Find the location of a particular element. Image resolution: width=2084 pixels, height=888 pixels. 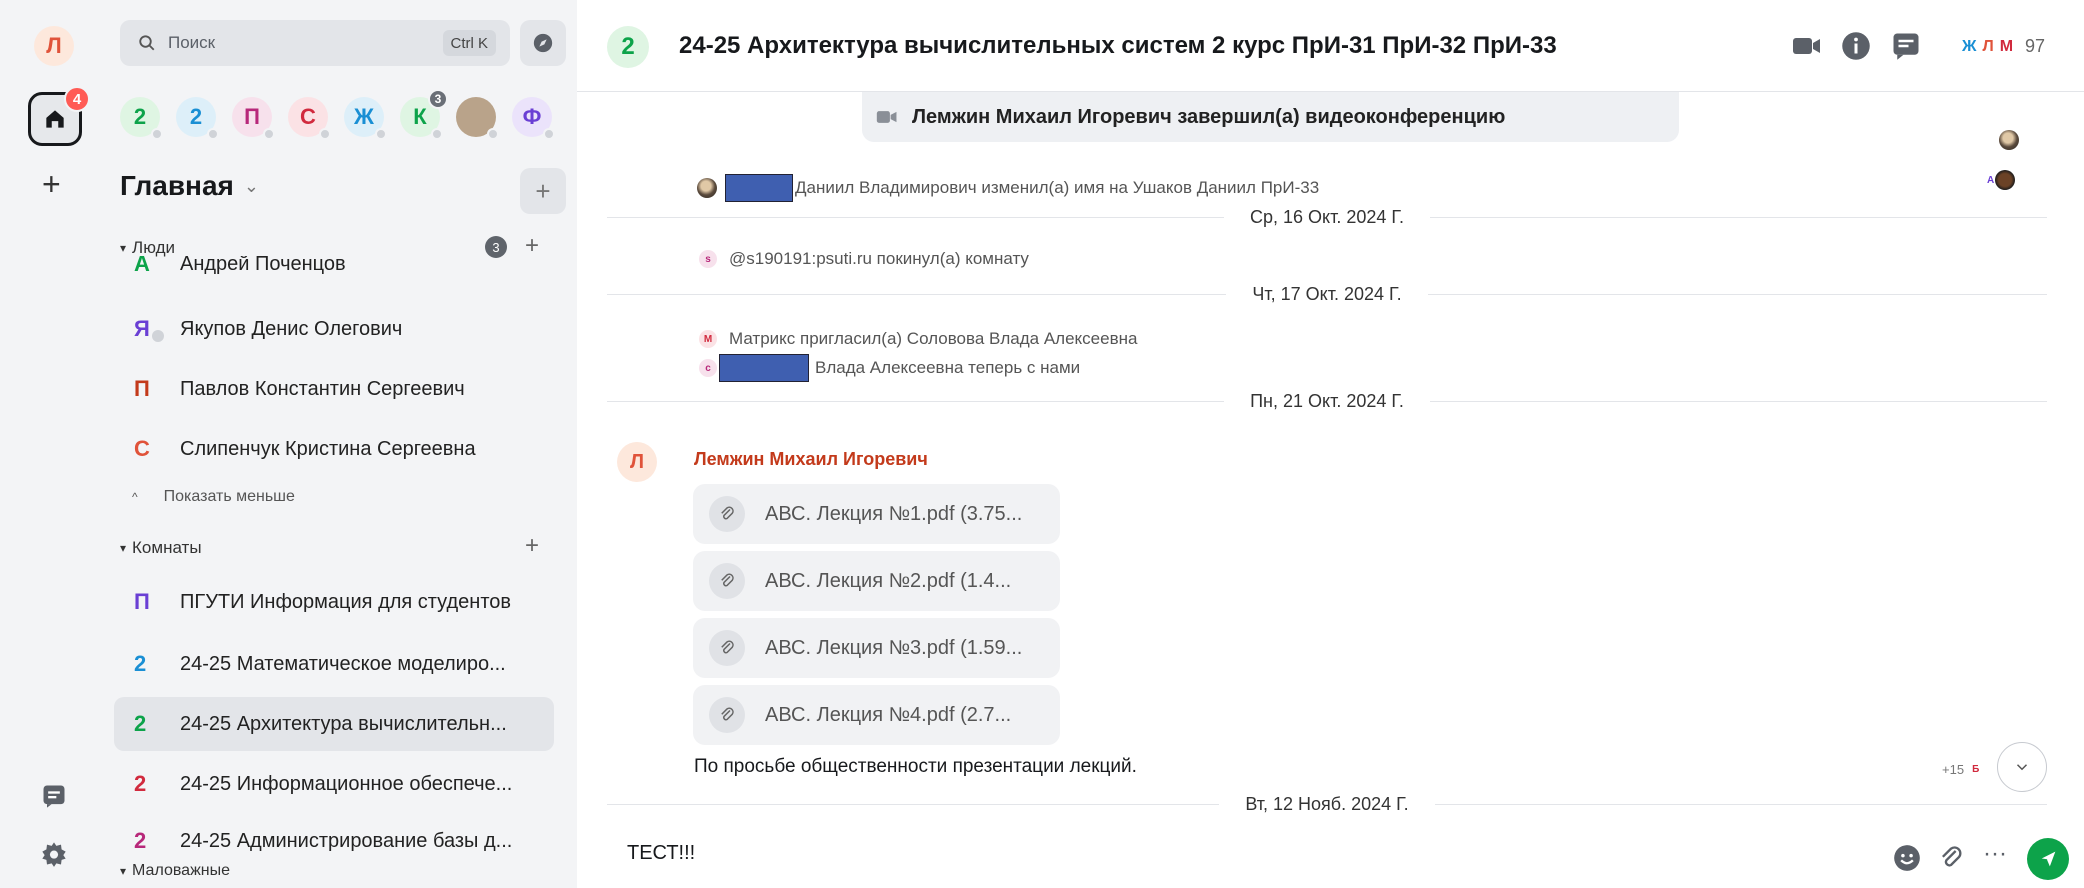

read-receipts-more: +15 is located at coordinates (1953, 769).